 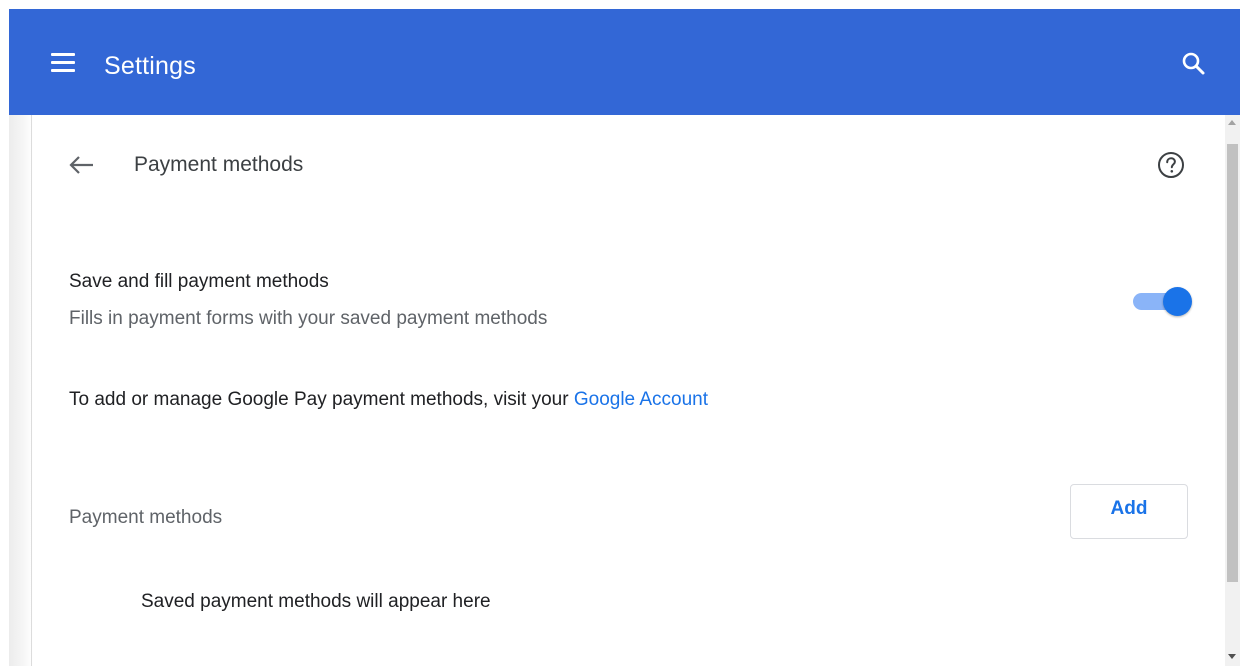 I want to click on card-left-shadow, so click(x=21, y=390).